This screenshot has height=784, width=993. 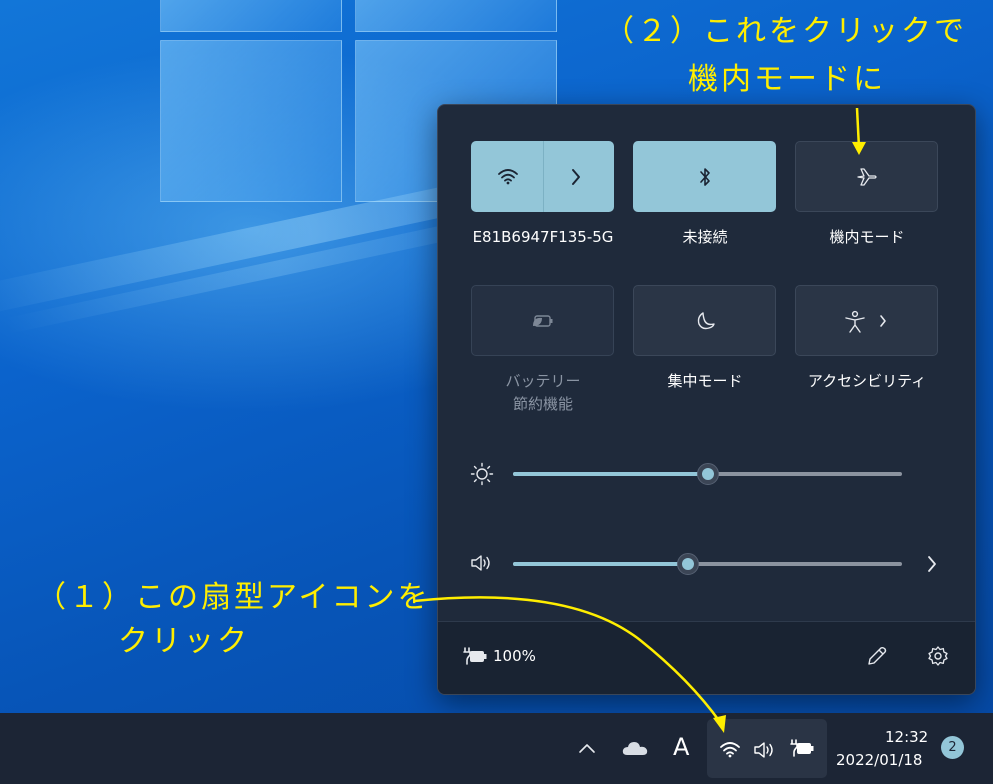 I want to click on airplane-mode-tile-label: 機内モード, so click(x=867, y=237).